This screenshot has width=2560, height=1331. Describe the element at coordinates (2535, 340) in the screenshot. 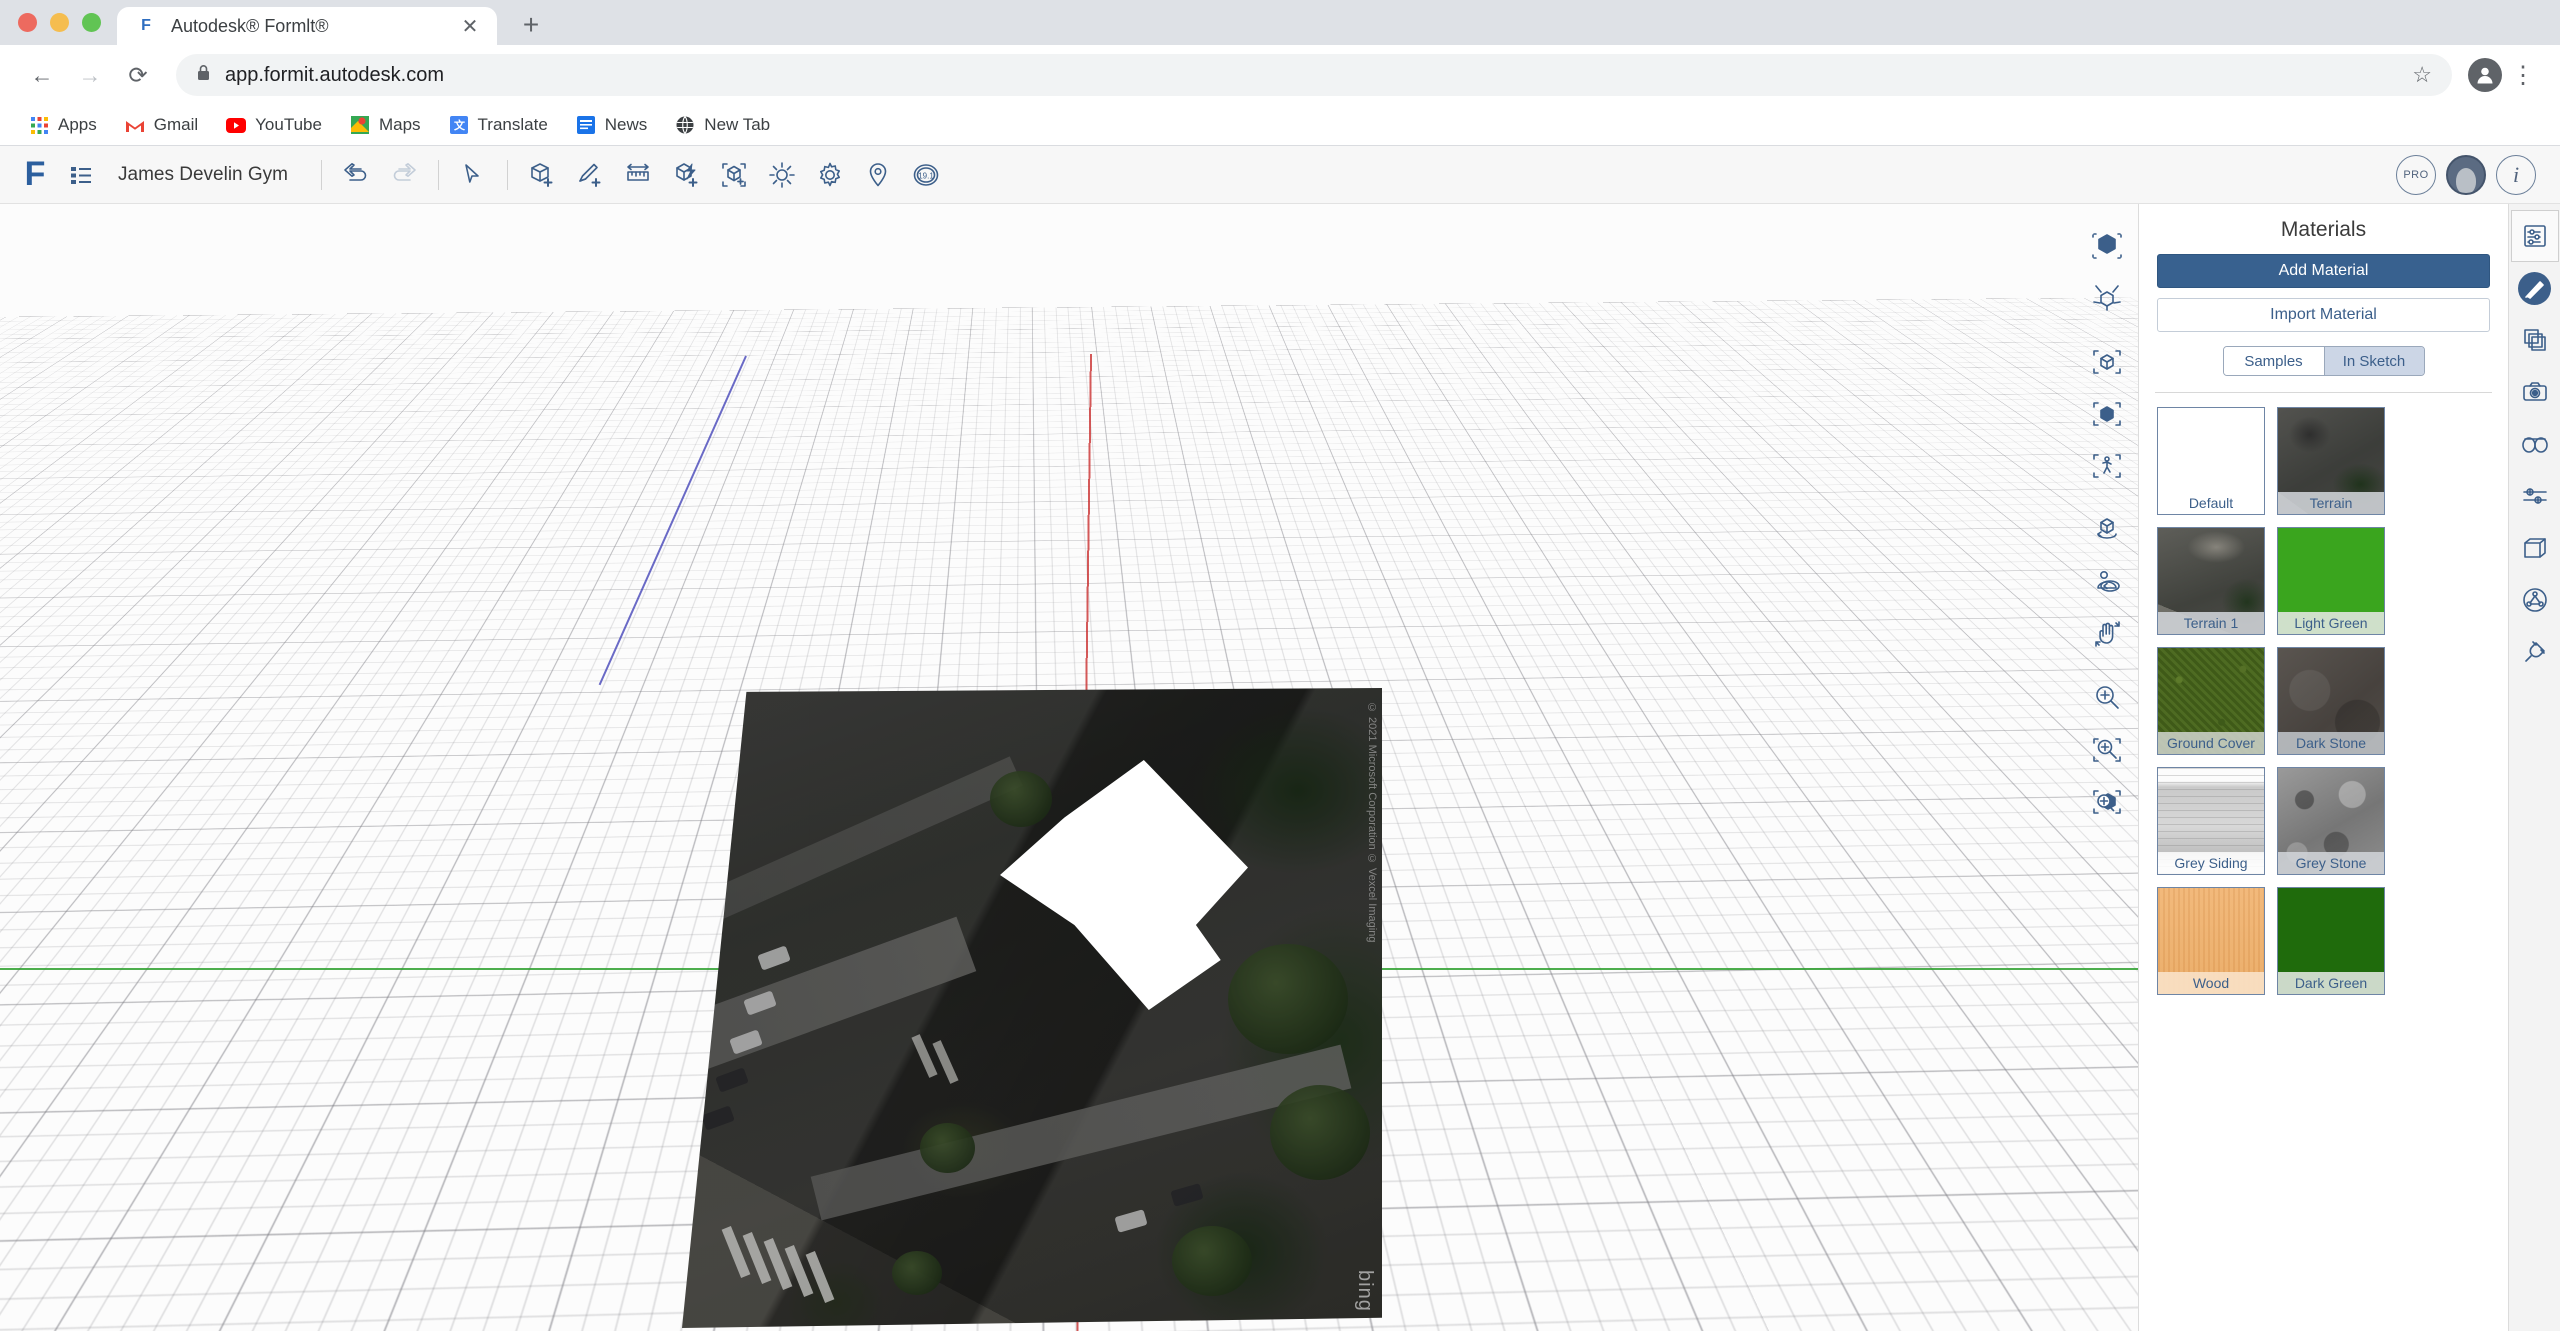

I see `layers-panel-icon` at that location.